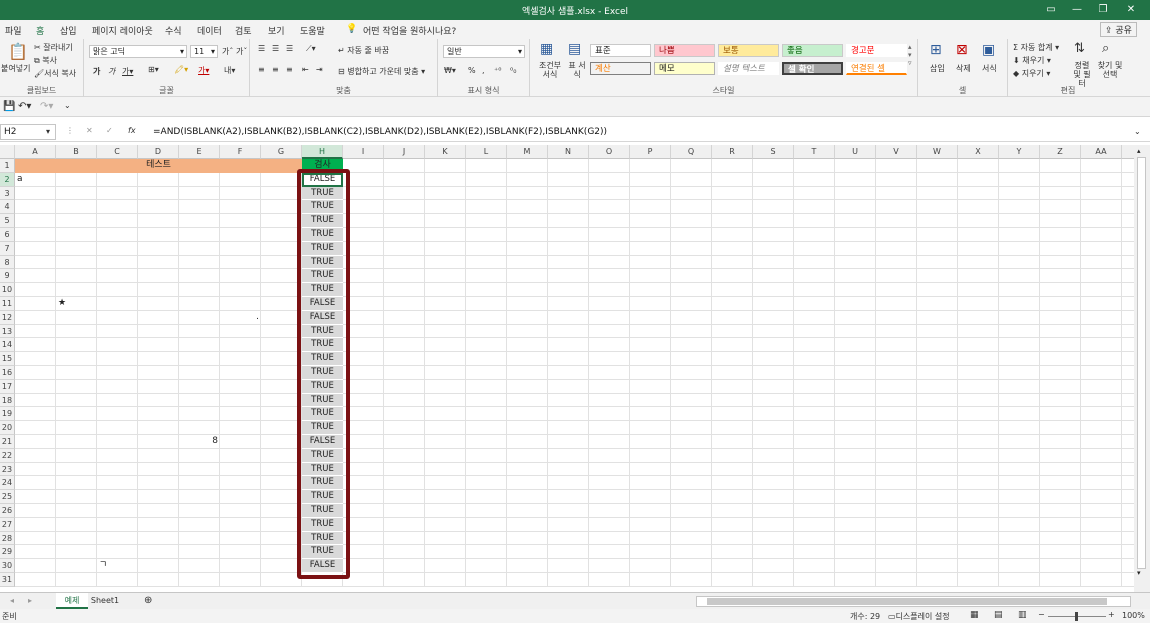 Image resolution: width=1150 pixels, height=623 pixels. What do you see at coordinates (1103, 10) in the screenshot?
I see `restore-button: ❐` at bounding box center [1103, 10].